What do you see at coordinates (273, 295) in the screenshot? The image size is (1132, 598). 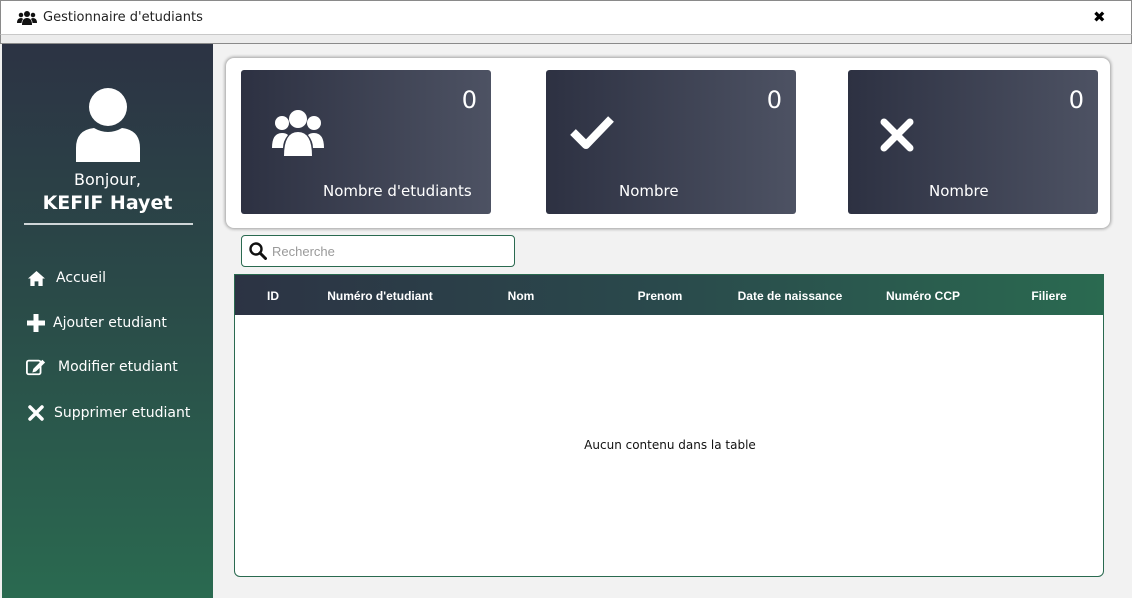 I see `column-header-id: ID` at bounding box center [273, 295].